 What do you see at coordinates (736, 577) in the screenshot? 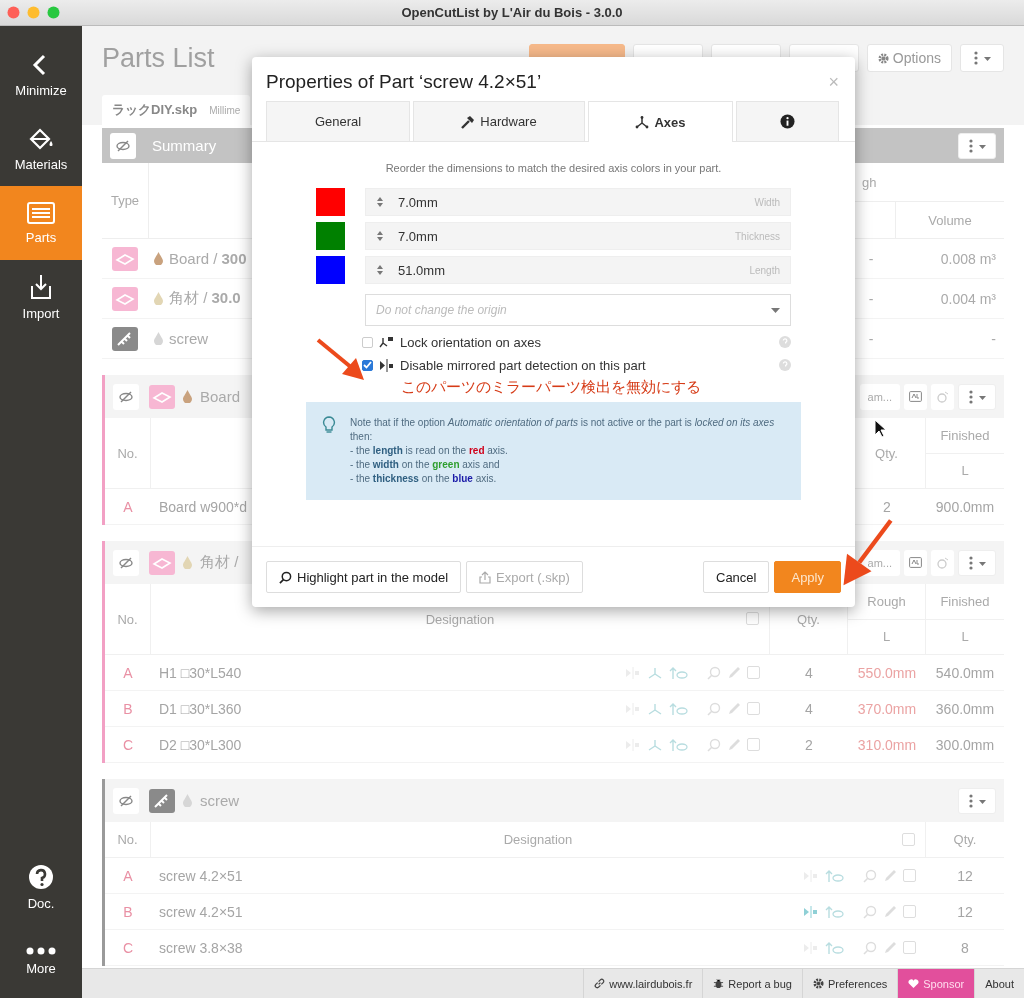
I see `cancel-button: Cancel` at bounding box center [736, 577].